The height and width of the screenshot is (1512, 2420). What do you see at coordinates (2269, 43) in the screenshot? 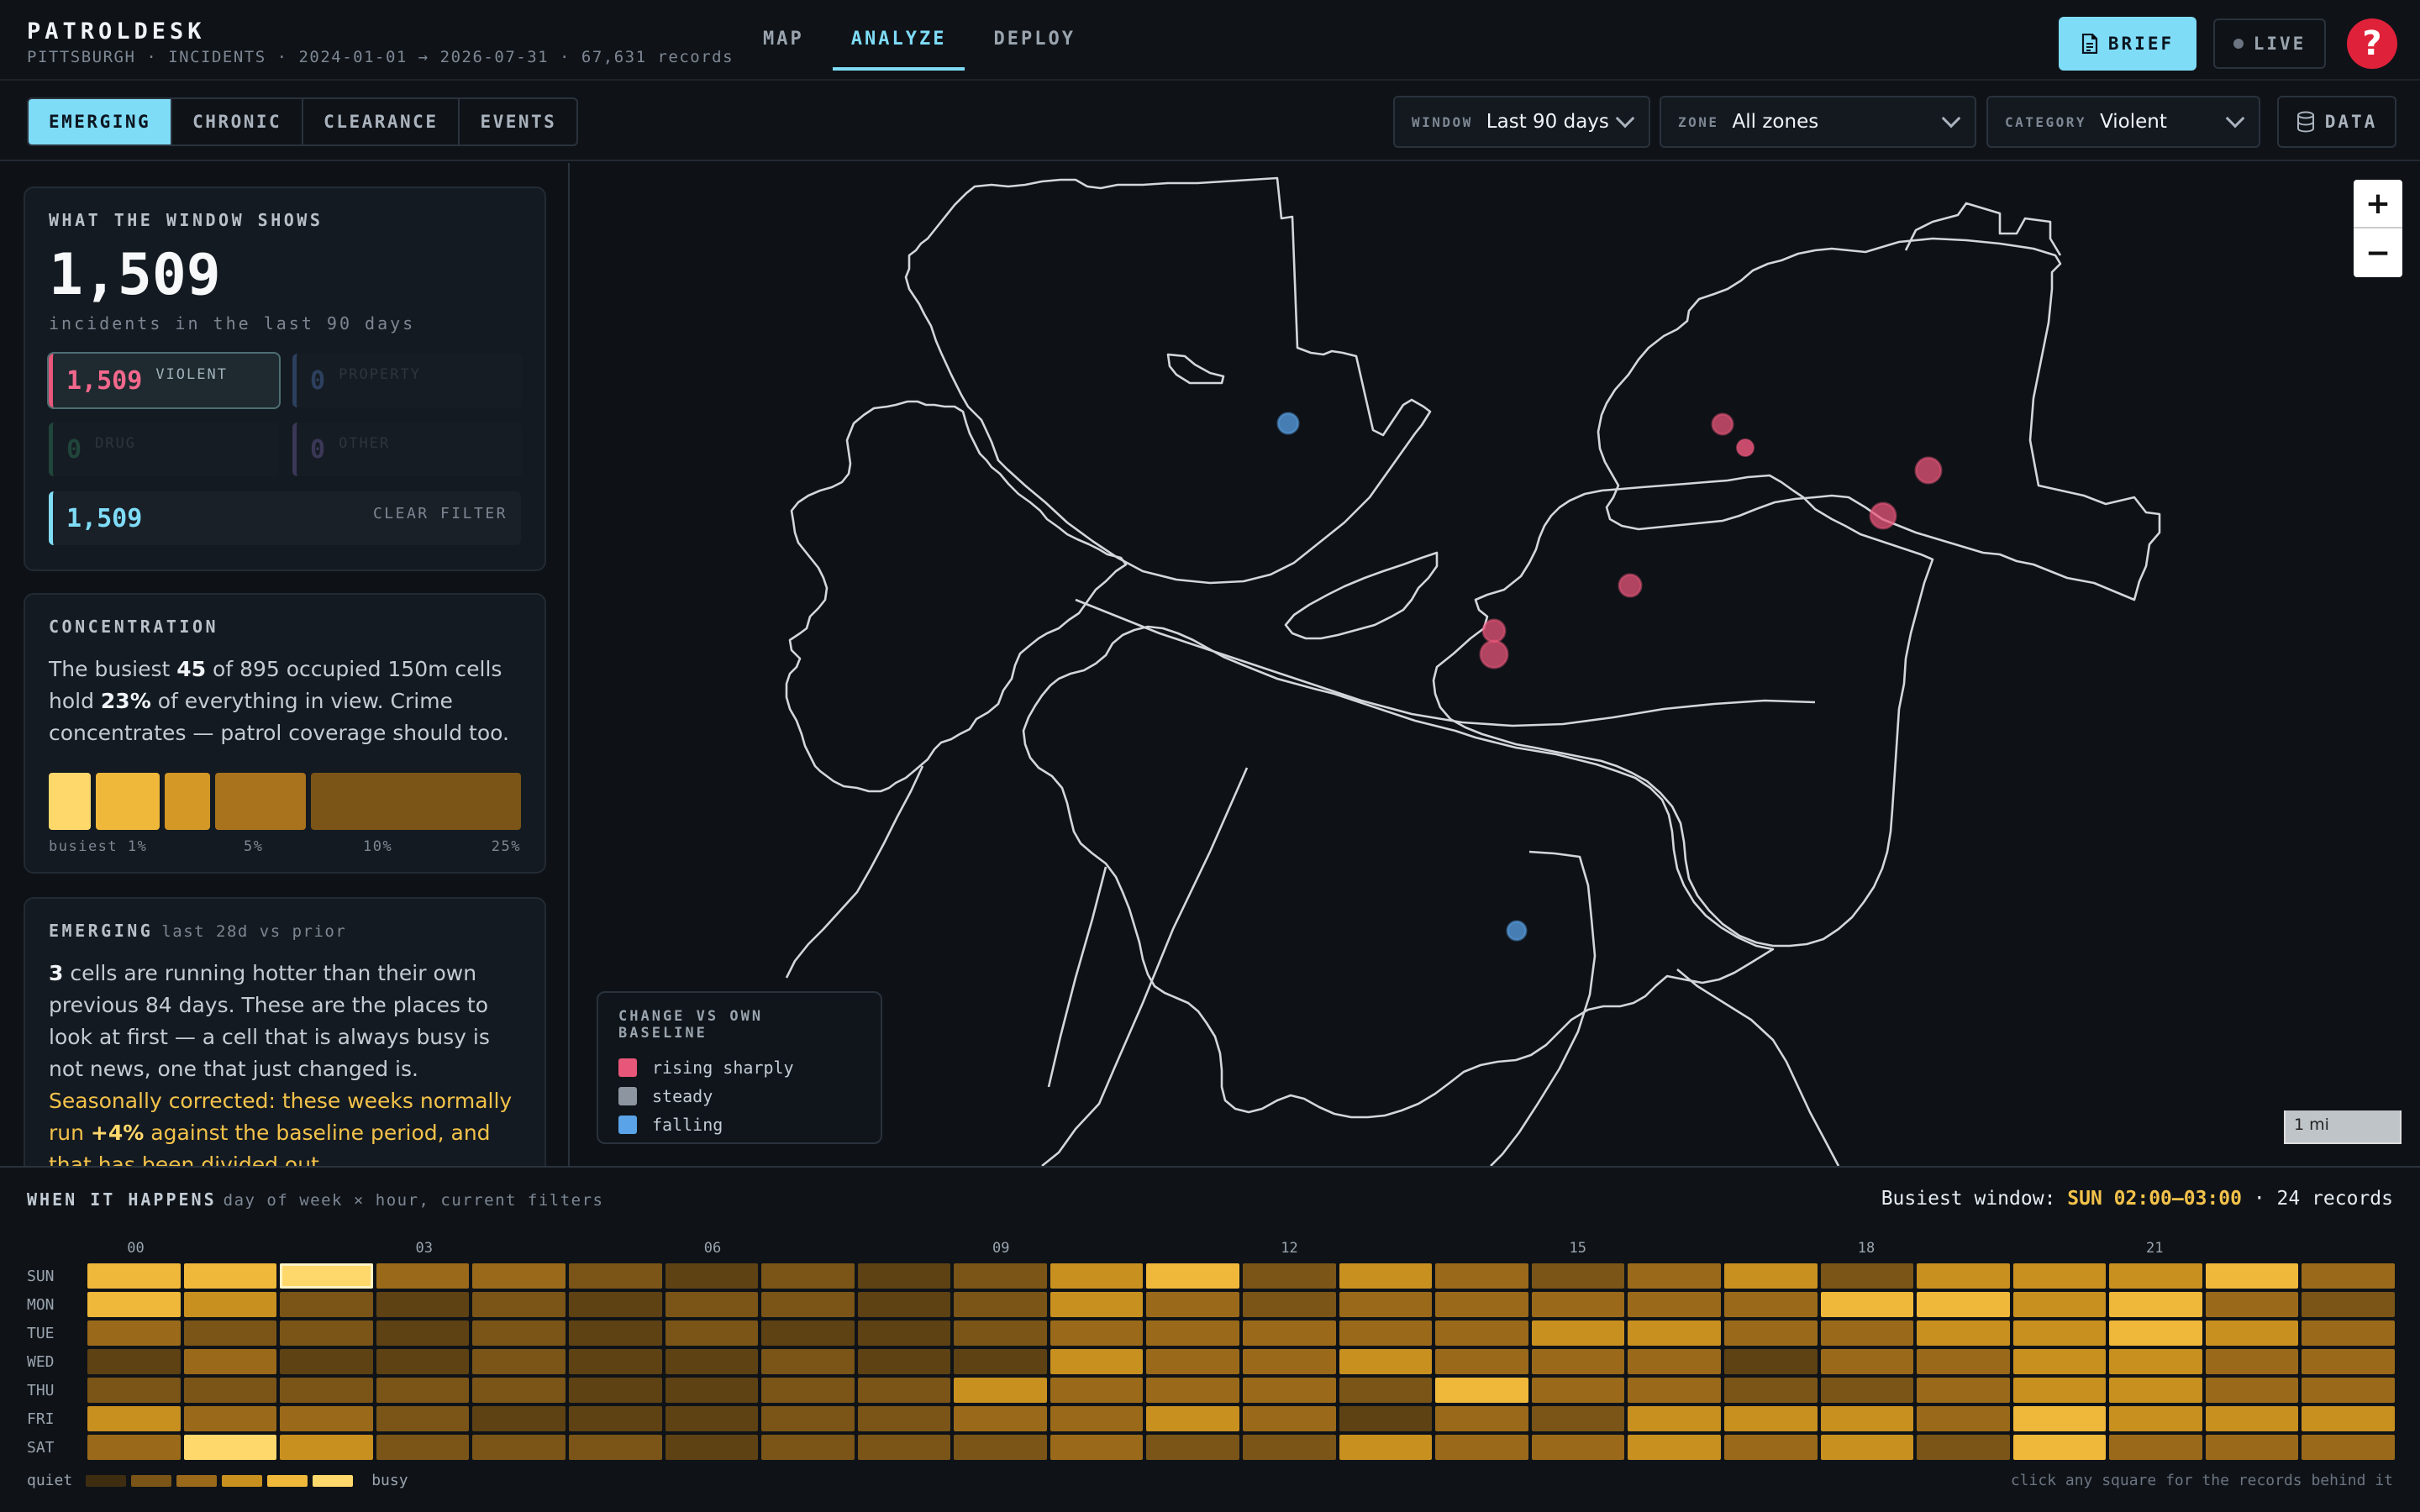
I see `live-toggle: LIVE` at bounding box center [2269, 43].